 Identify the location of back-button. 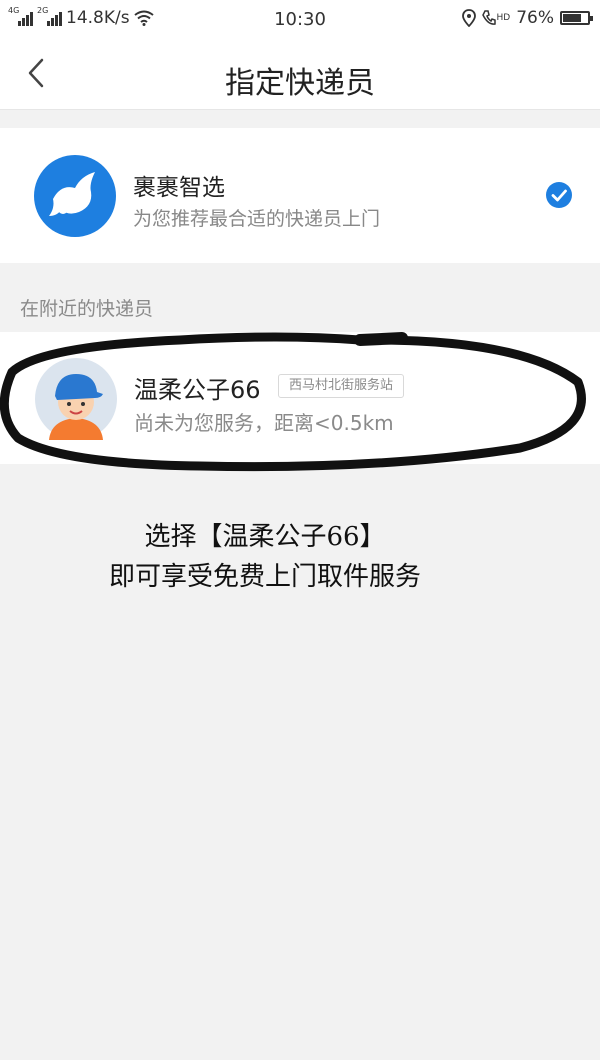
(38, 74).